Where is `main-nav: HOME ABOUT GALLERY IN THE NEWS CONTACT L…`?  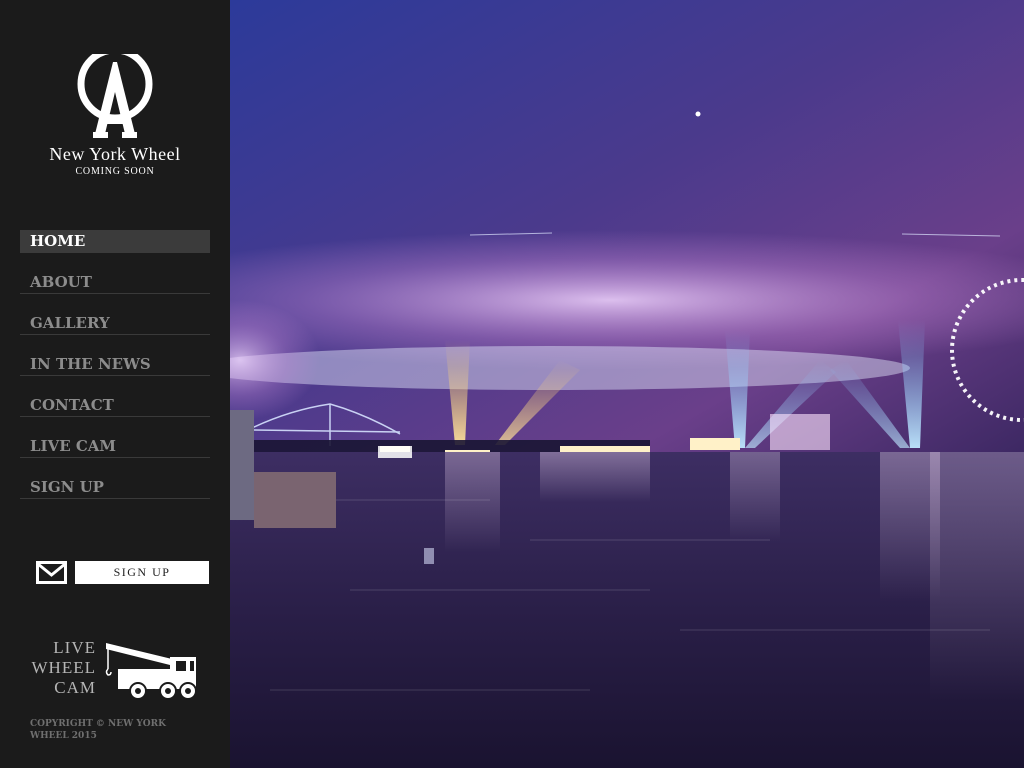
main-nav: HOME ABOUT GALLERY IN THE NEWS CONTACT L… is located at coordinates (115, 373).